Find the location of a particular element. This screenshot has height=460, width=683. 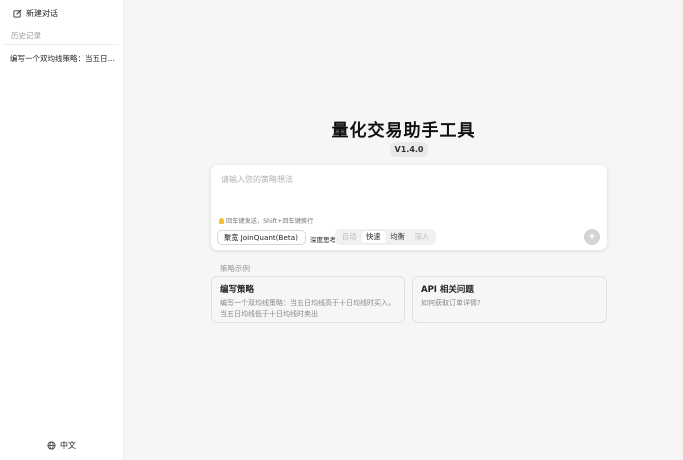

depth-option-deep: 深入 is located at coordinates (422, 237).